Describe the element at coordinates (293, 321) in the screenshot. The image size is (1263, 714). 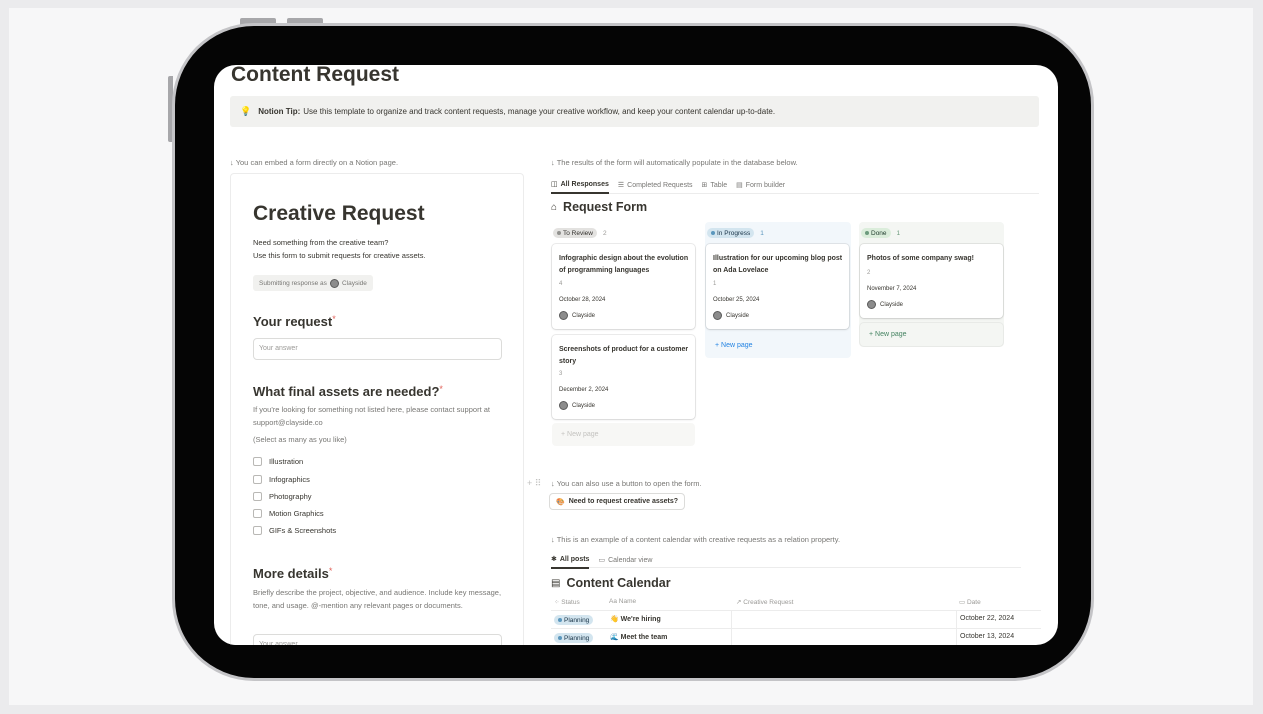
I see `question-title: Your request` at that location.